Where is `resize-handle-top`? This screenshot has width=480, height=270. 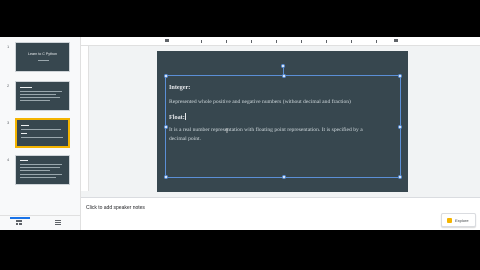 resize-handle-top is located at coordinates (284, 76).